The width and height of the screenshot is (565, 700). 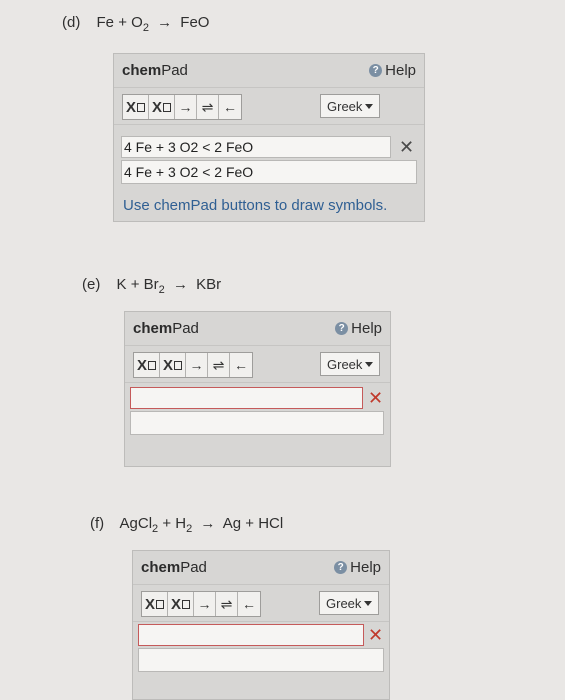 I want to click on reactant-1: Fe, so click(x=105, y=22).